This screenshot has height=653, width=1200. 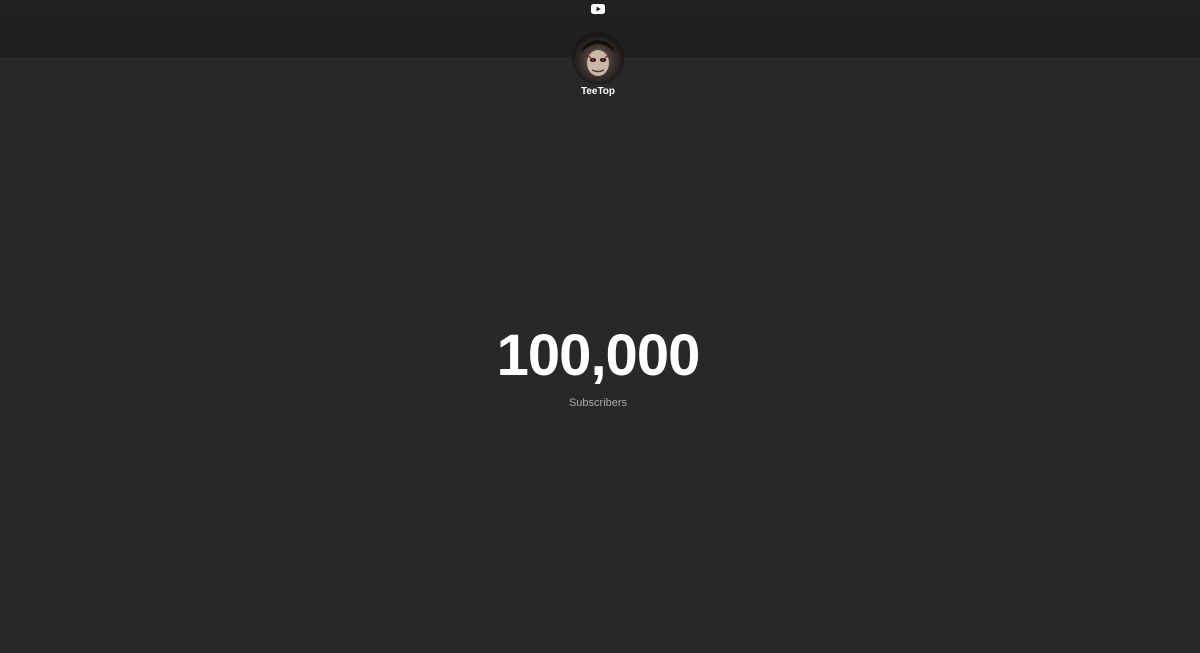 What do you see at coordinates (598, 403) in the screenshot?
I see `subscriber-label: Subscribers` at bounding box center [598, 403].